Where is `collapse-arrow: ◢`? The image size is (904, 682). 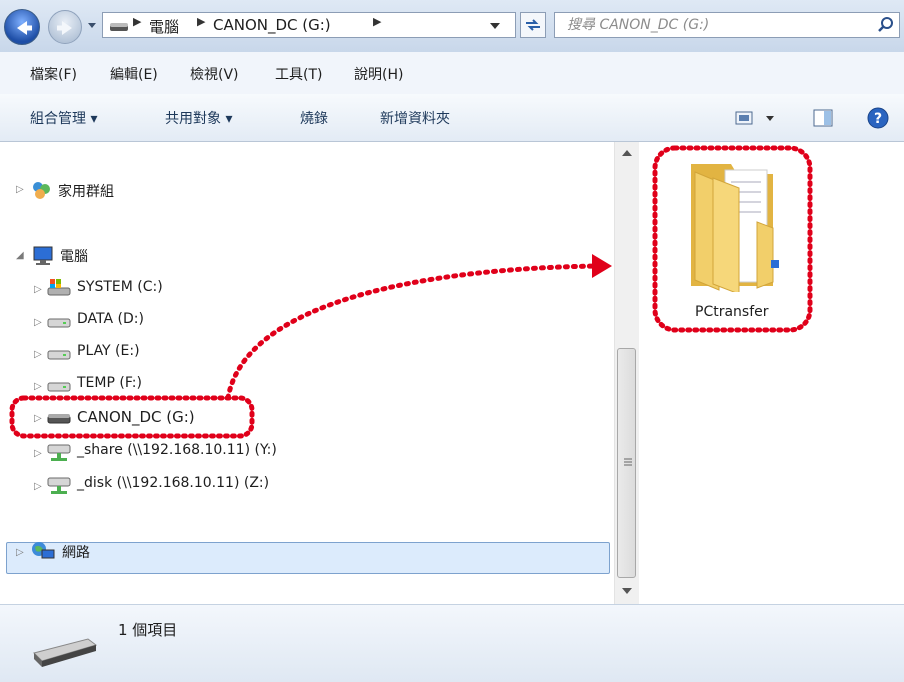 collapse-arrow: ◢ is located at coordinates (20, 255).